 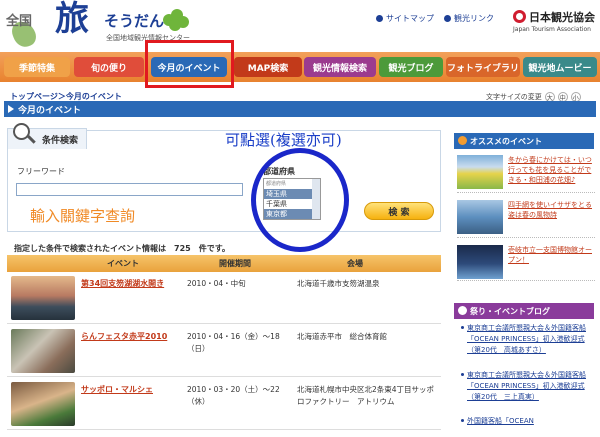 What do you see at coordinates (122, 248) in the screenshot?
I see `result-count: 指定した条件で検索されたイベント情報は 725 件です。` at bounding box center [122, 248].